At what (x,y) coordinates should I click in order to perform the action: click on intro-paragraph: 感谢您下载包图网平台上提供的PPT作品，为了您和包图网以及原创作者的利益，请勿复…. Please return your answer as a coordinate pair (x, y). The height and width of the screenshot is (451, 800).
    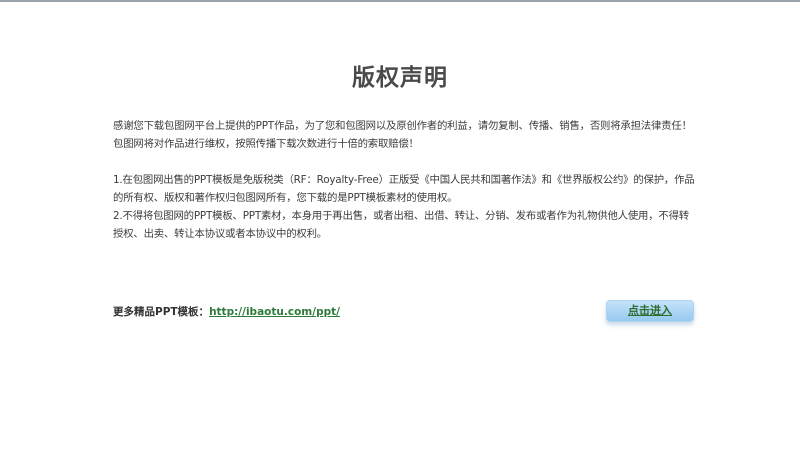
    Looking at the image, I should click on (402, 135).